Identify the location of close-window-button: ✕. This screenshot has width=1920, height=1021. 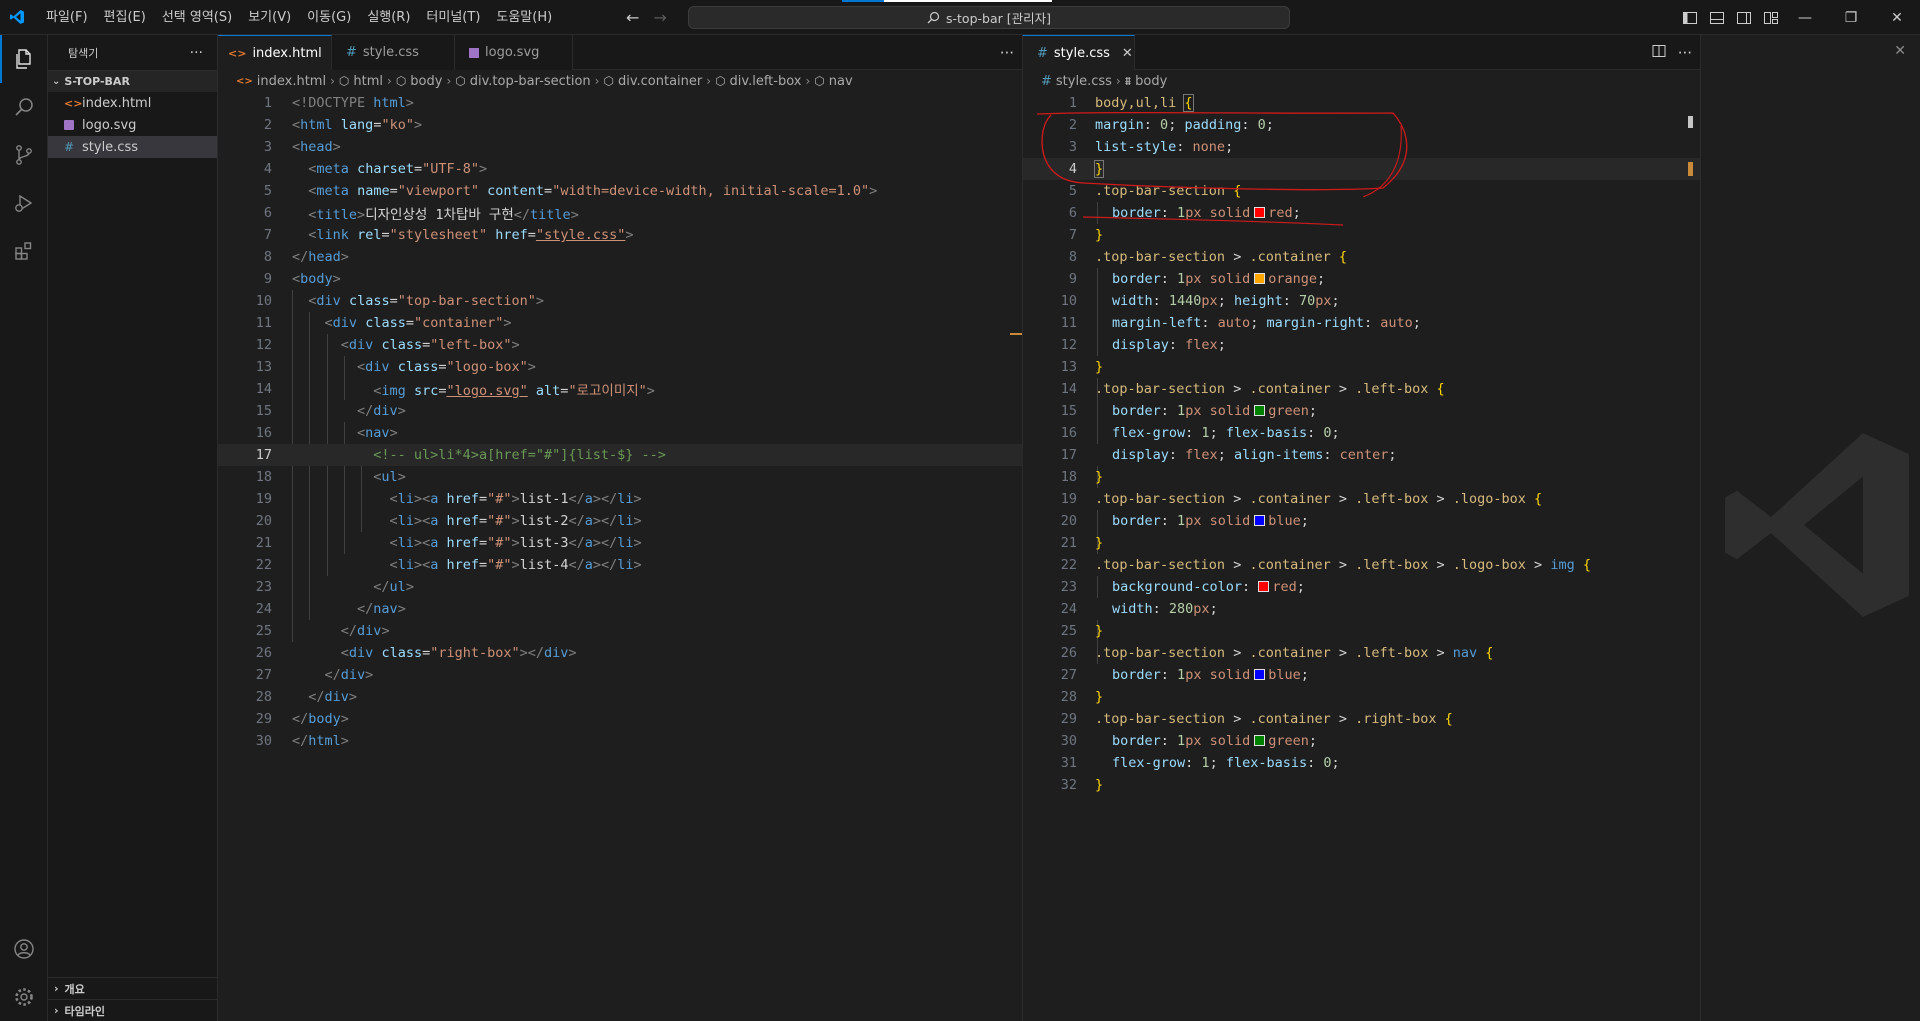
(1897, 17).